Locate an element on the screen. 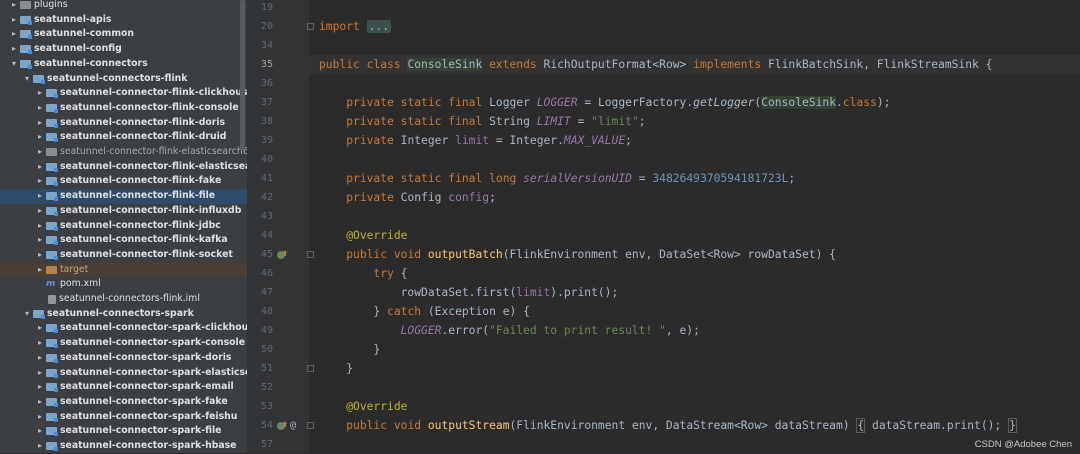 The height and width of the screenshot is (454, 1080). tree-scrollbar is located at coordinates (242, 75).